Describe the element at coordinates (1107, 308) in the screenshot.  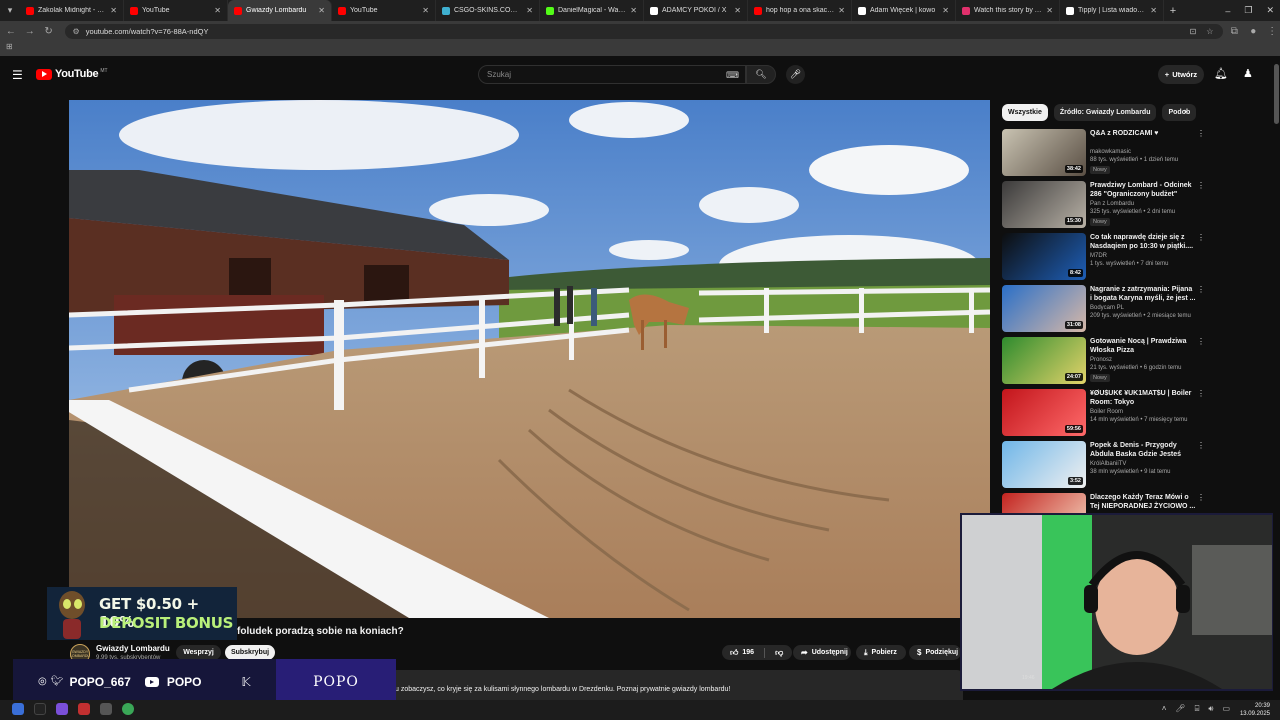
I see `recommendation-channel: Bodycam PL` at that location.